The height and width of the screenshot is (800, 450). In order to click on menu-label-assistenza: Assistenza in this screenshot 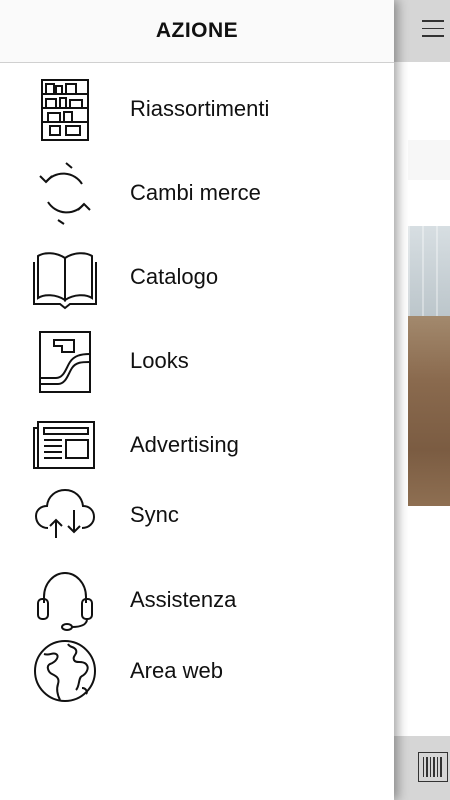, I will do `click(183, 599)`.